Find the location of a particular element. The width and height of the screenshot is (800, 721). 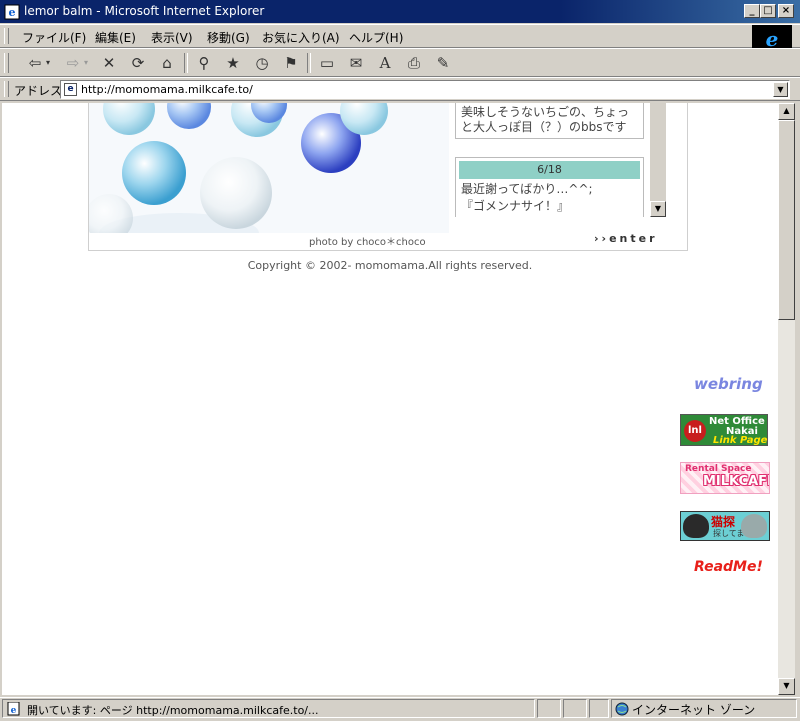

news-text: 最近謝ってばかり…^^; is located at coordinates (527, 189).